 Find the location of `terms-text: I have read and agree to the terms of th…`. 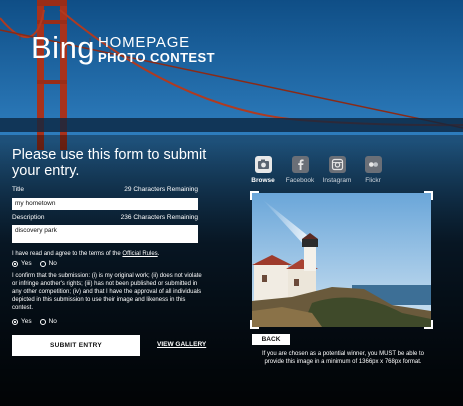

terms-text: I have read and agree to the terms of th… is located at coordinates (112, 254).